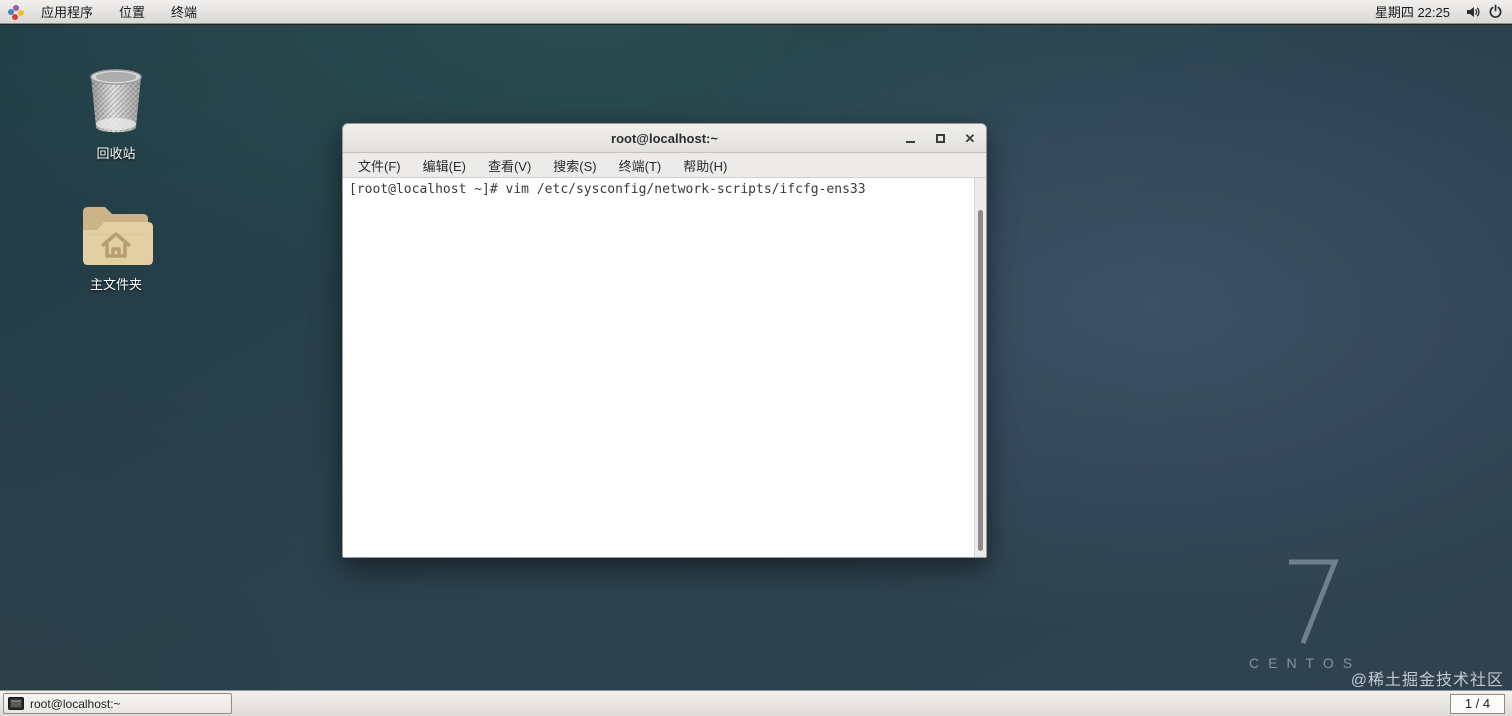  What do you see at coordinates (67, 11) in the screenshot?
I see `menu-applications: 应用程序` at bounding box center [67, 11].